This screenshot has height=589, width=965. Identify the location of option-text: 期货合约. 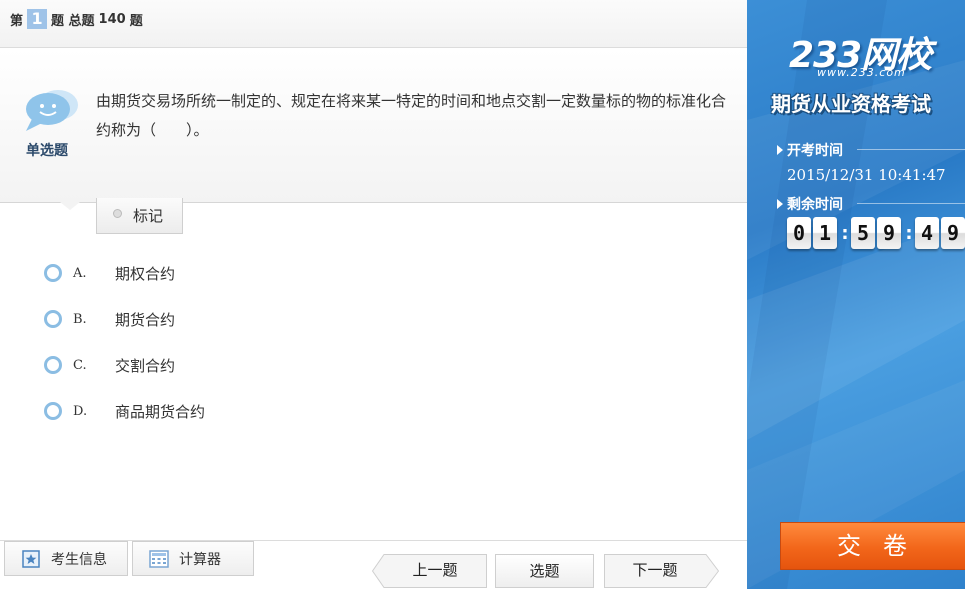
(145, 319).